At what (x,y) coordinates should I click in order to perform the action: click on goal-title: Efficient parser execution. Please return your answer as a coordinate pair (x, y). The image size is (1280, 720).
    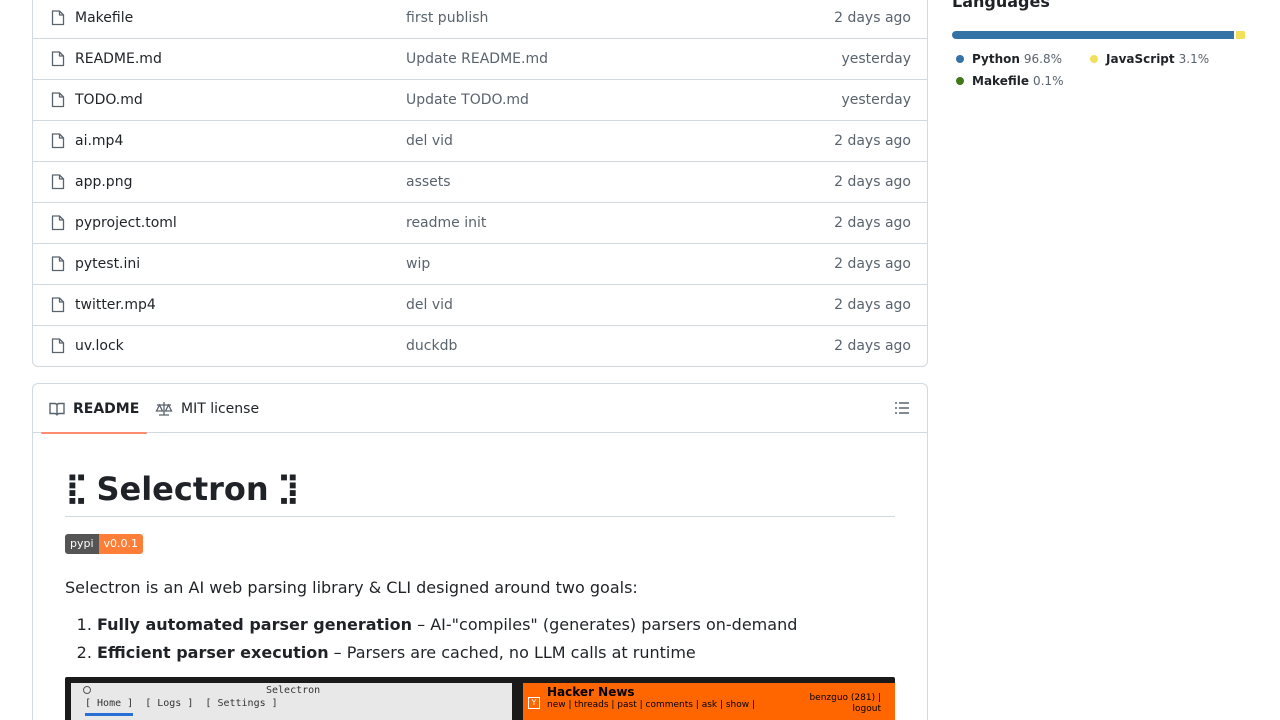
    Looking at the image, I should click on (213, 652).